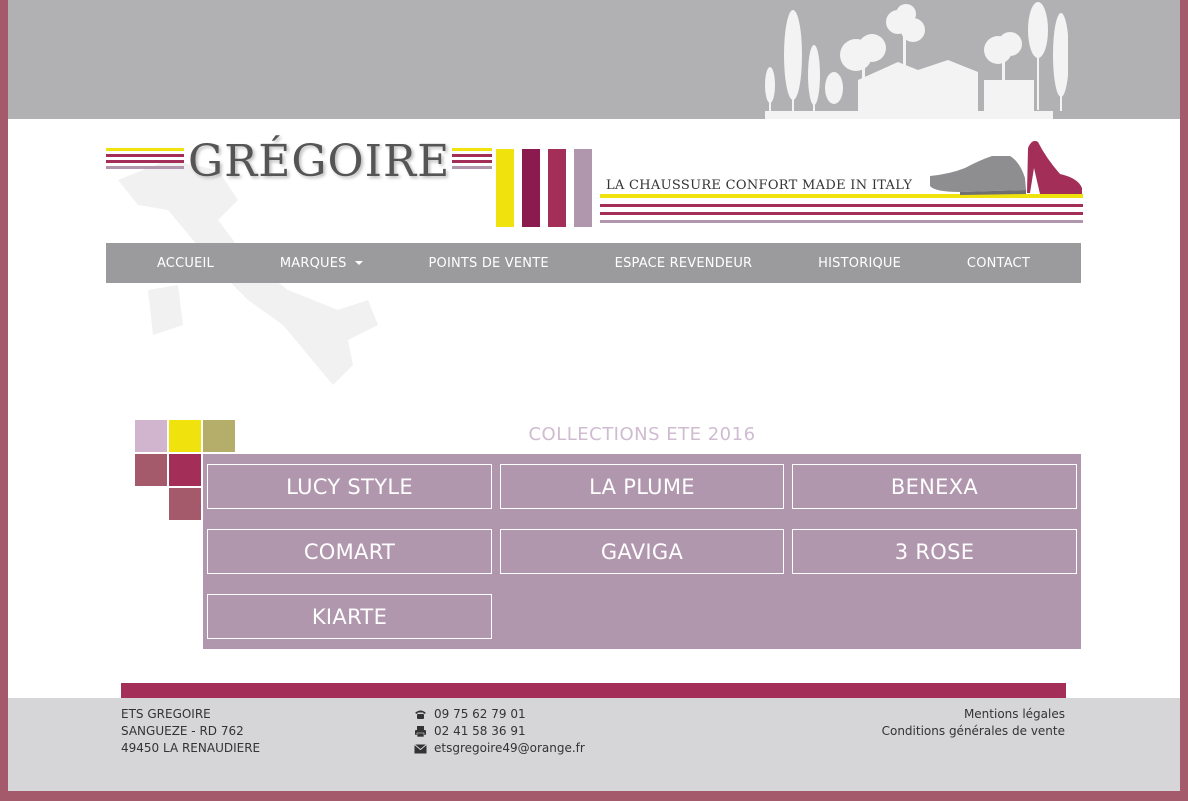 The image size is (1188, 801). What do you see at coordinates (684, 263) in the screenshot?
I see `nav-espace-revendeur: ESPACE REVENDEUR` at bounding box center [684, 263].